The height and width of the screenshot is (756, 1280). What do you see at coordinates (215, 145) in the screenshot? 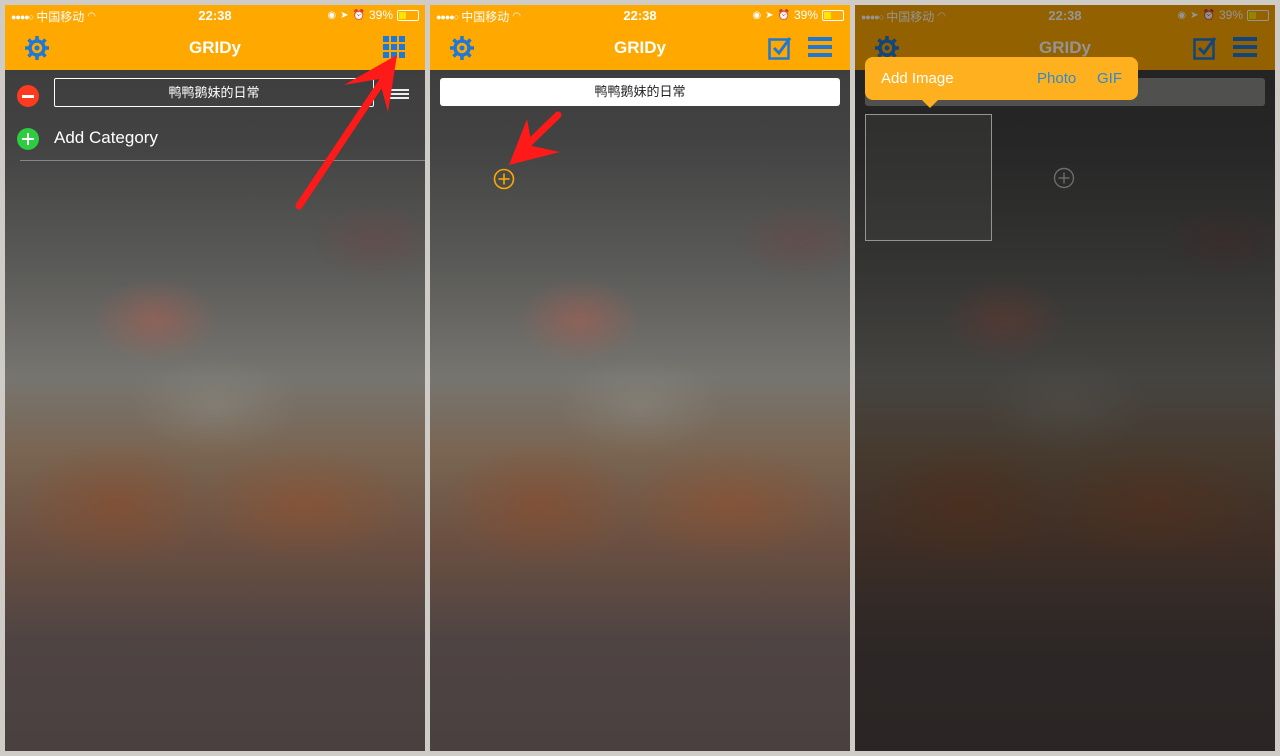
I see `add-category-row: Add Category` at bounding box center [215, 145].